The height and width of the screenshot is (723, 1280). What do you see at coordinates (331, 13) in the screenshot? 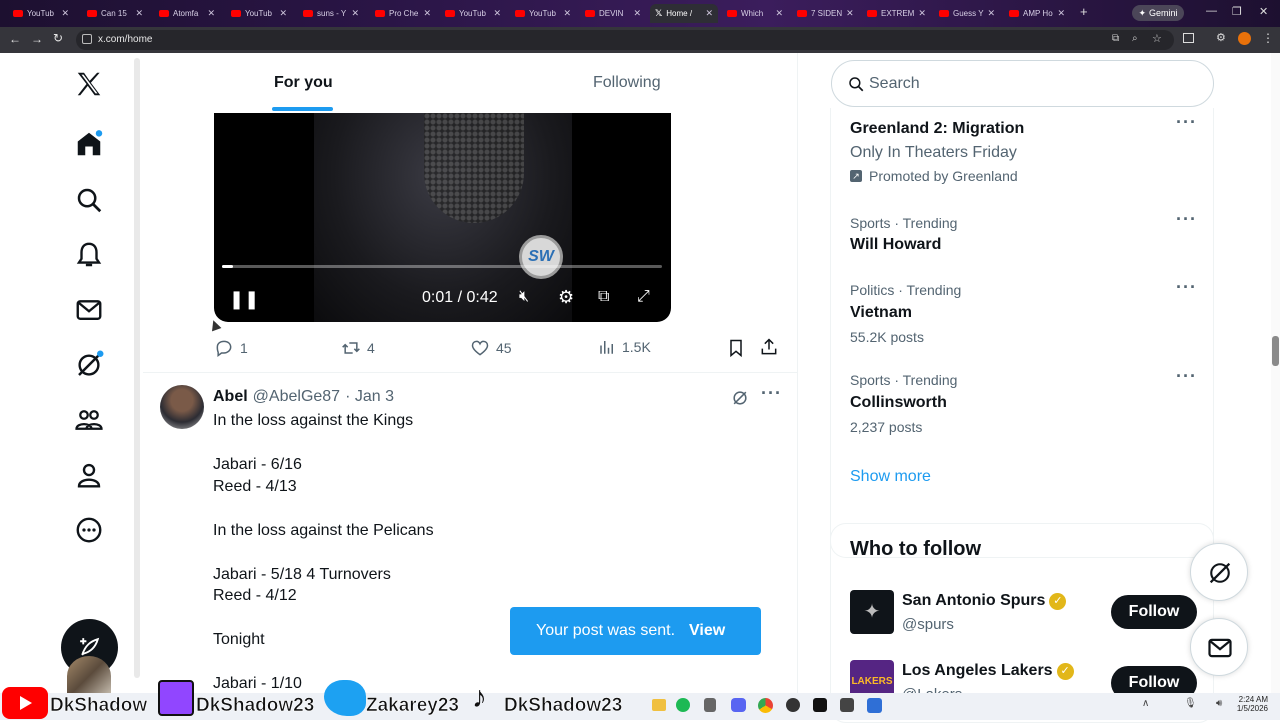
I see `browser-tab: suns - Y ✕` at bounding box center [331, 13].